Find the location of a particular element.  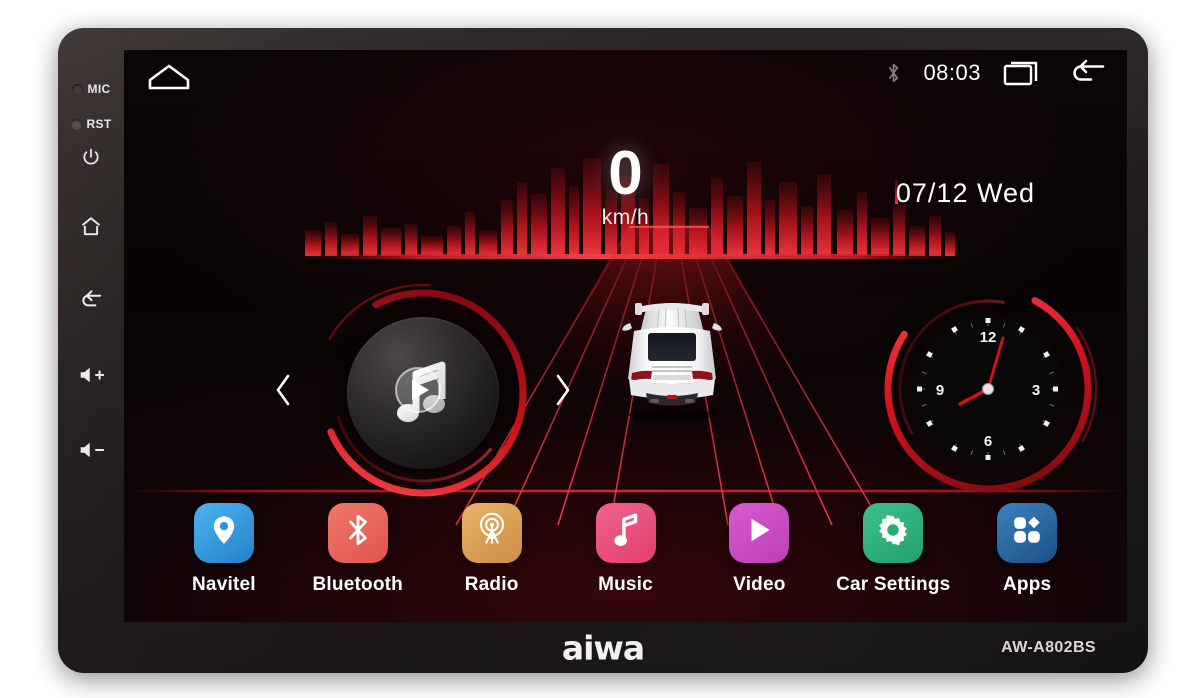

antenna-icon is located at coordinates (492, 532).